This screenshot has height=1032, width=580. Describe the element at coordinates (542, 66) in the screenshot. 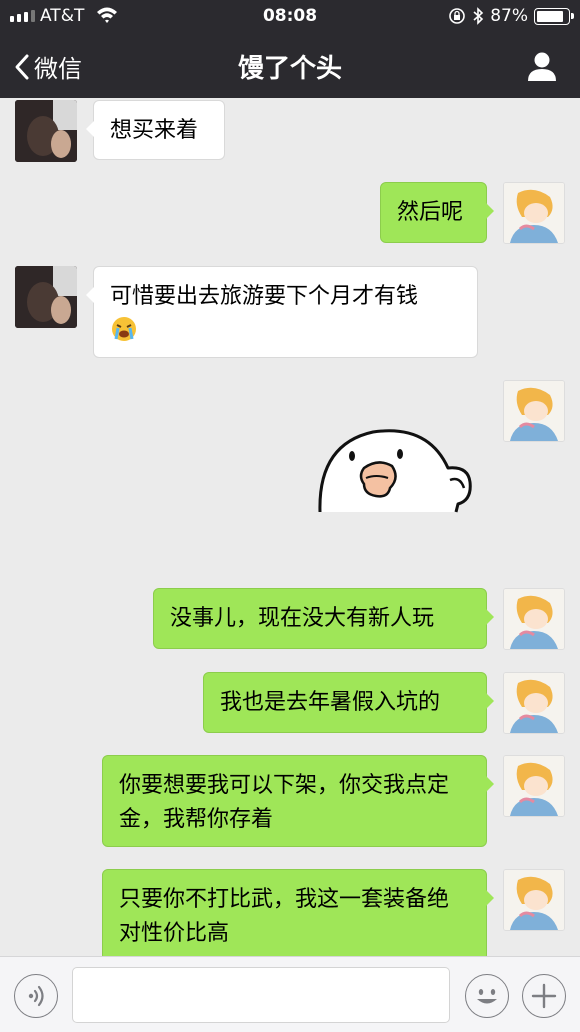

I see `person-icon` at that location.